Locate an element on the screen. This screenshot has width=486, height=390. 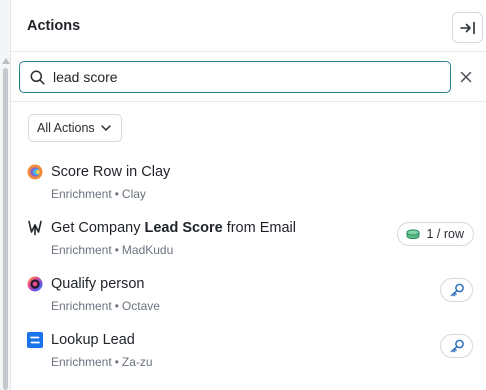
octave-logo-icon is located at coordinates (35, 284).